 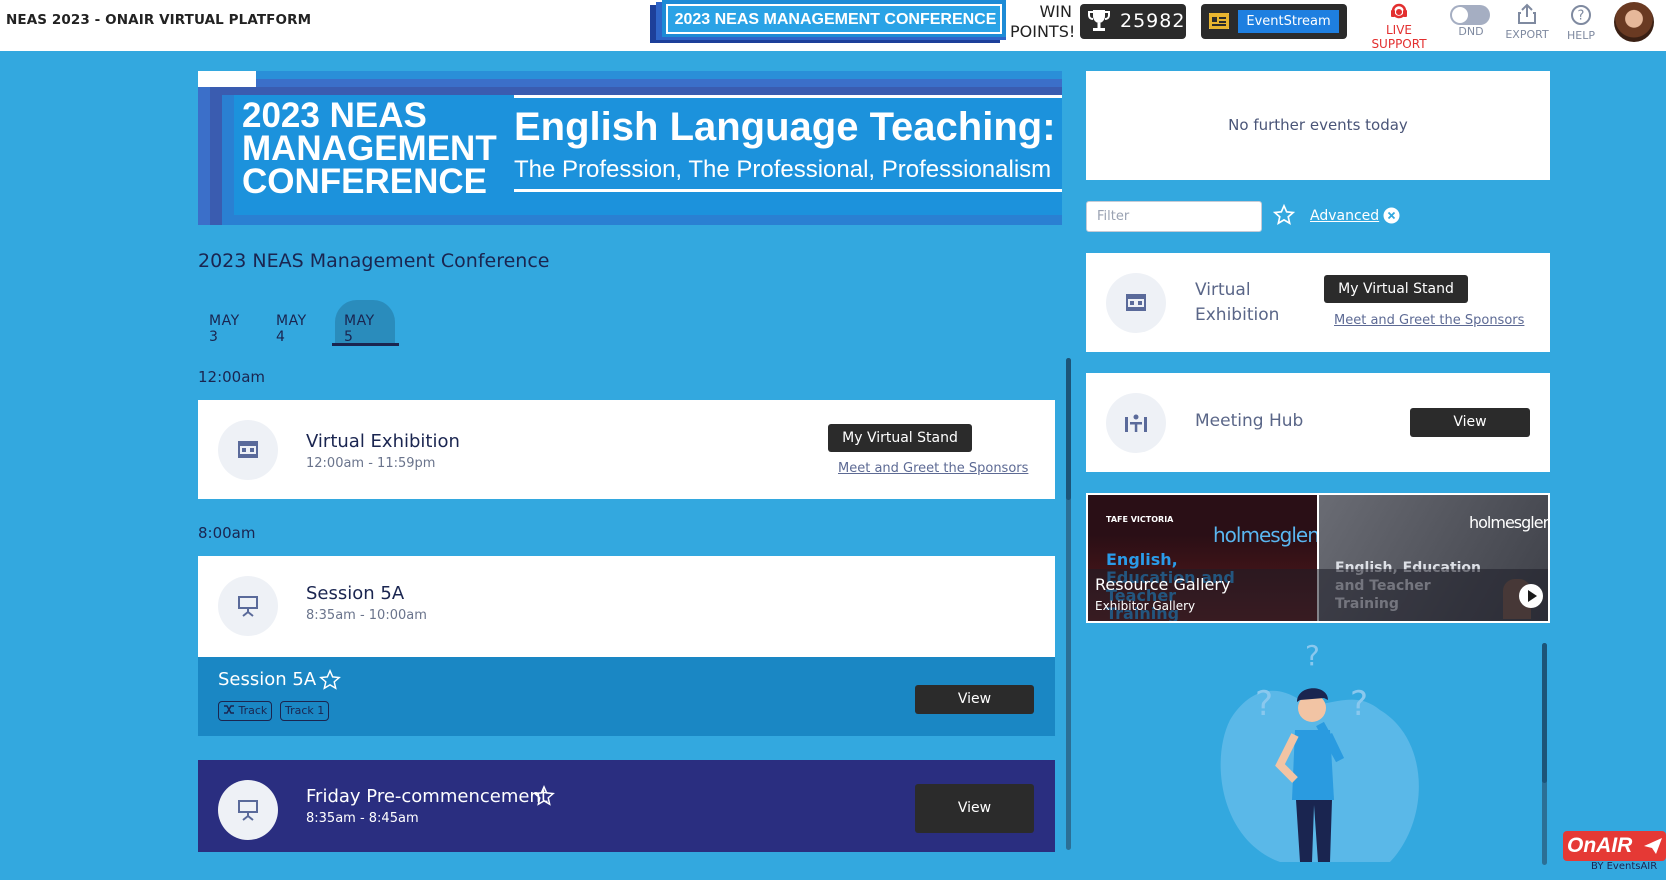 I want to click on meeting-hub-title: Meeting Hub, so click(x=1249, y=421).